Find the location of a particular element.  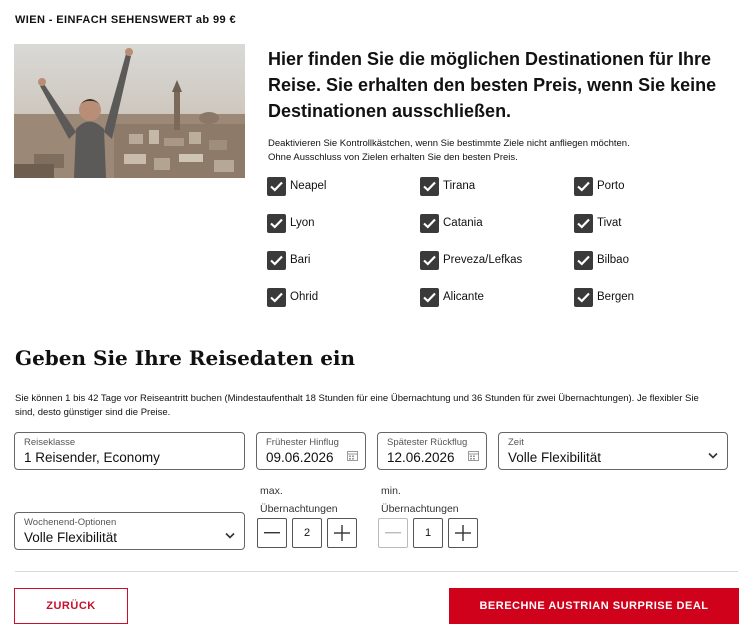

destination-lyon: Lyon is located at coordinates (291, 223).